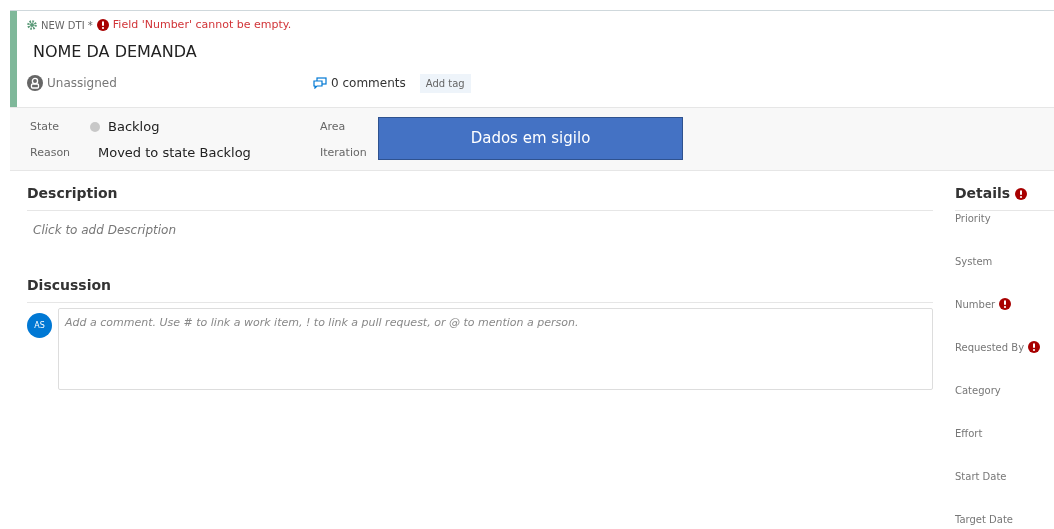  What do you see at coordinates (333, 126) in the screenshot?
I see `field-label: Area` at bounding box center [333, 126].